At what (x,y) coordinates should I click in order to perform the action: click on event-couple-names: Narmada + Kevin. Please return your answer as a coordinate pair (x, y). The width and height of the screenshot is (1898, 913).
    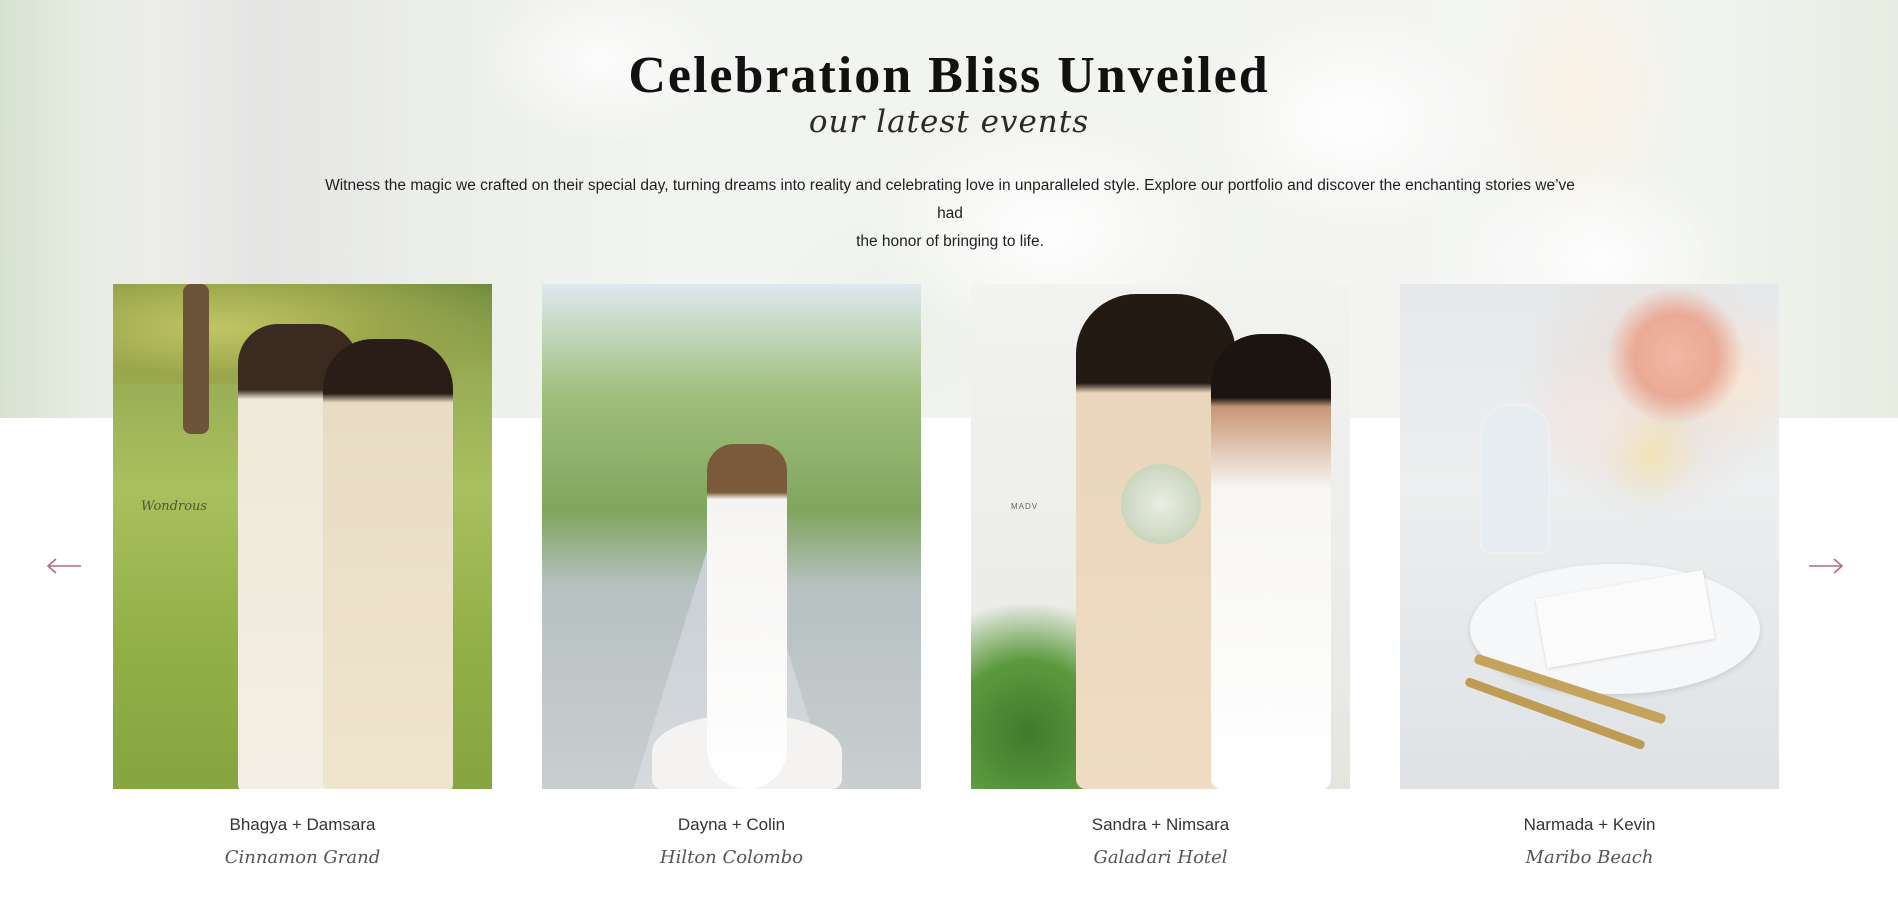
    Looking at the image, I should click on (1589, 825).